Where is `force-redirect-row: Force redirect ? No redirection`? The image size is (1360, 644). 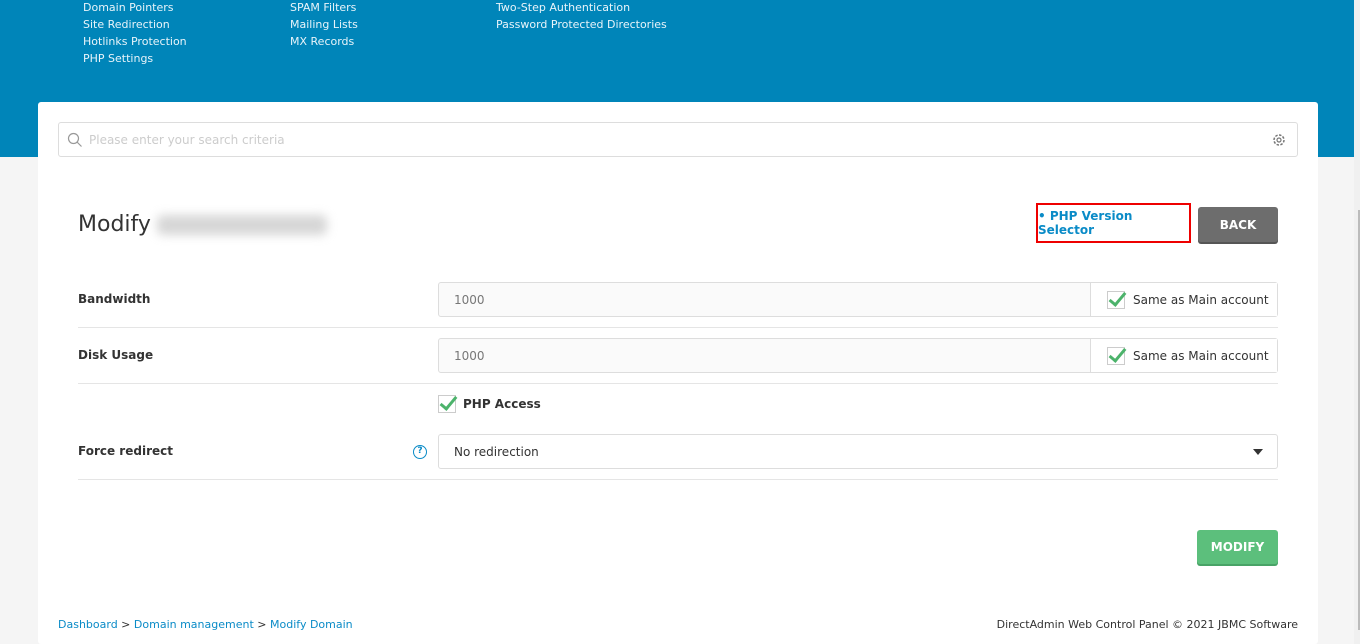
force-redirect-row: Force redirect ? No redirection is located at coordinates (678, 457).